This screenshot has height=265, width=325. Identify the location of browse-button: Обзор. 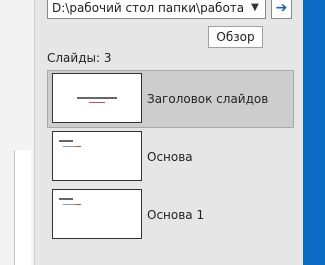
(235, 37).